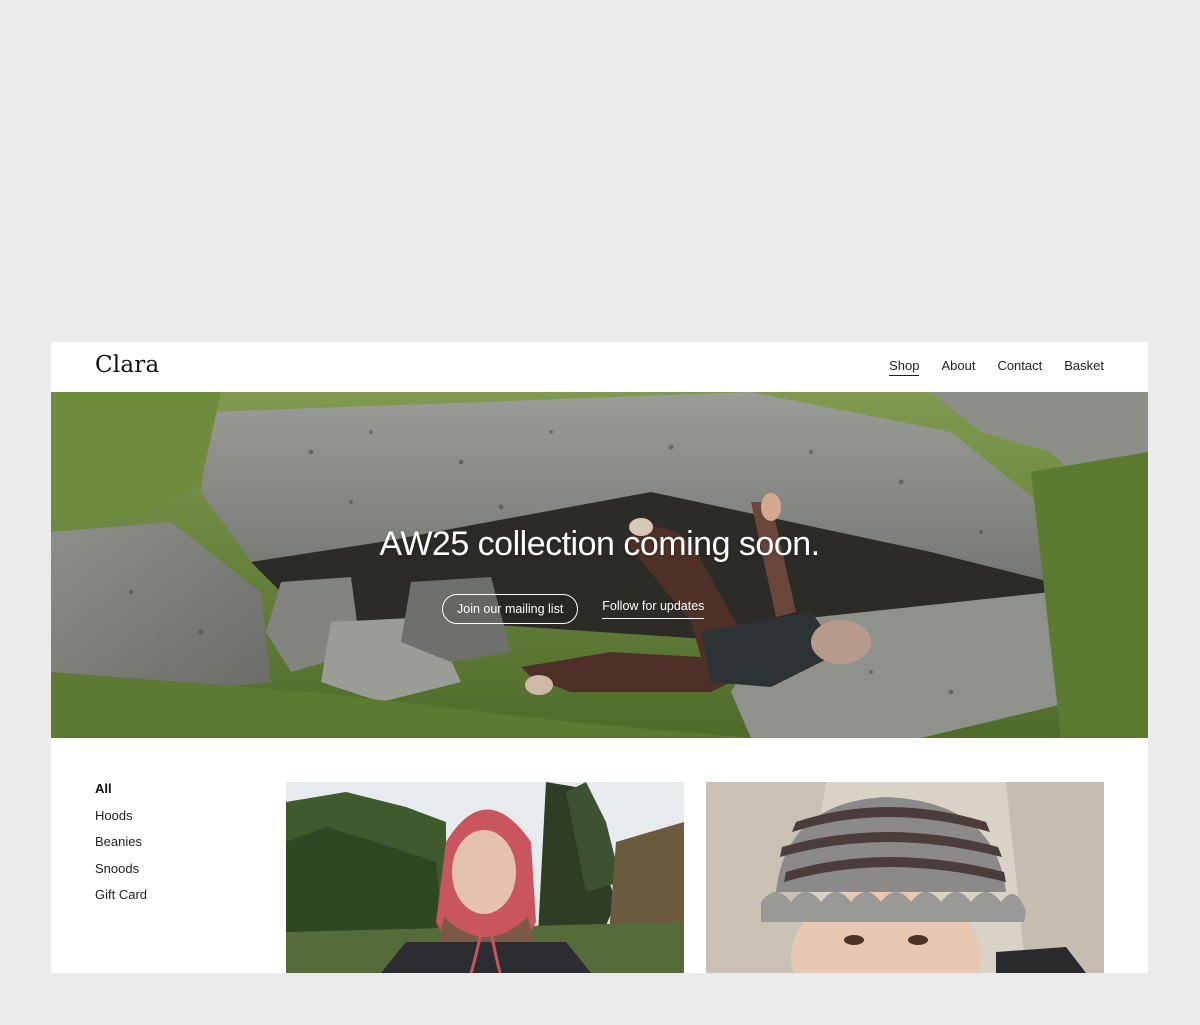 This screenshot has width=1200, height=1025. I want to click on hero-title: AW25 collection coming soon., so click(599, 544).